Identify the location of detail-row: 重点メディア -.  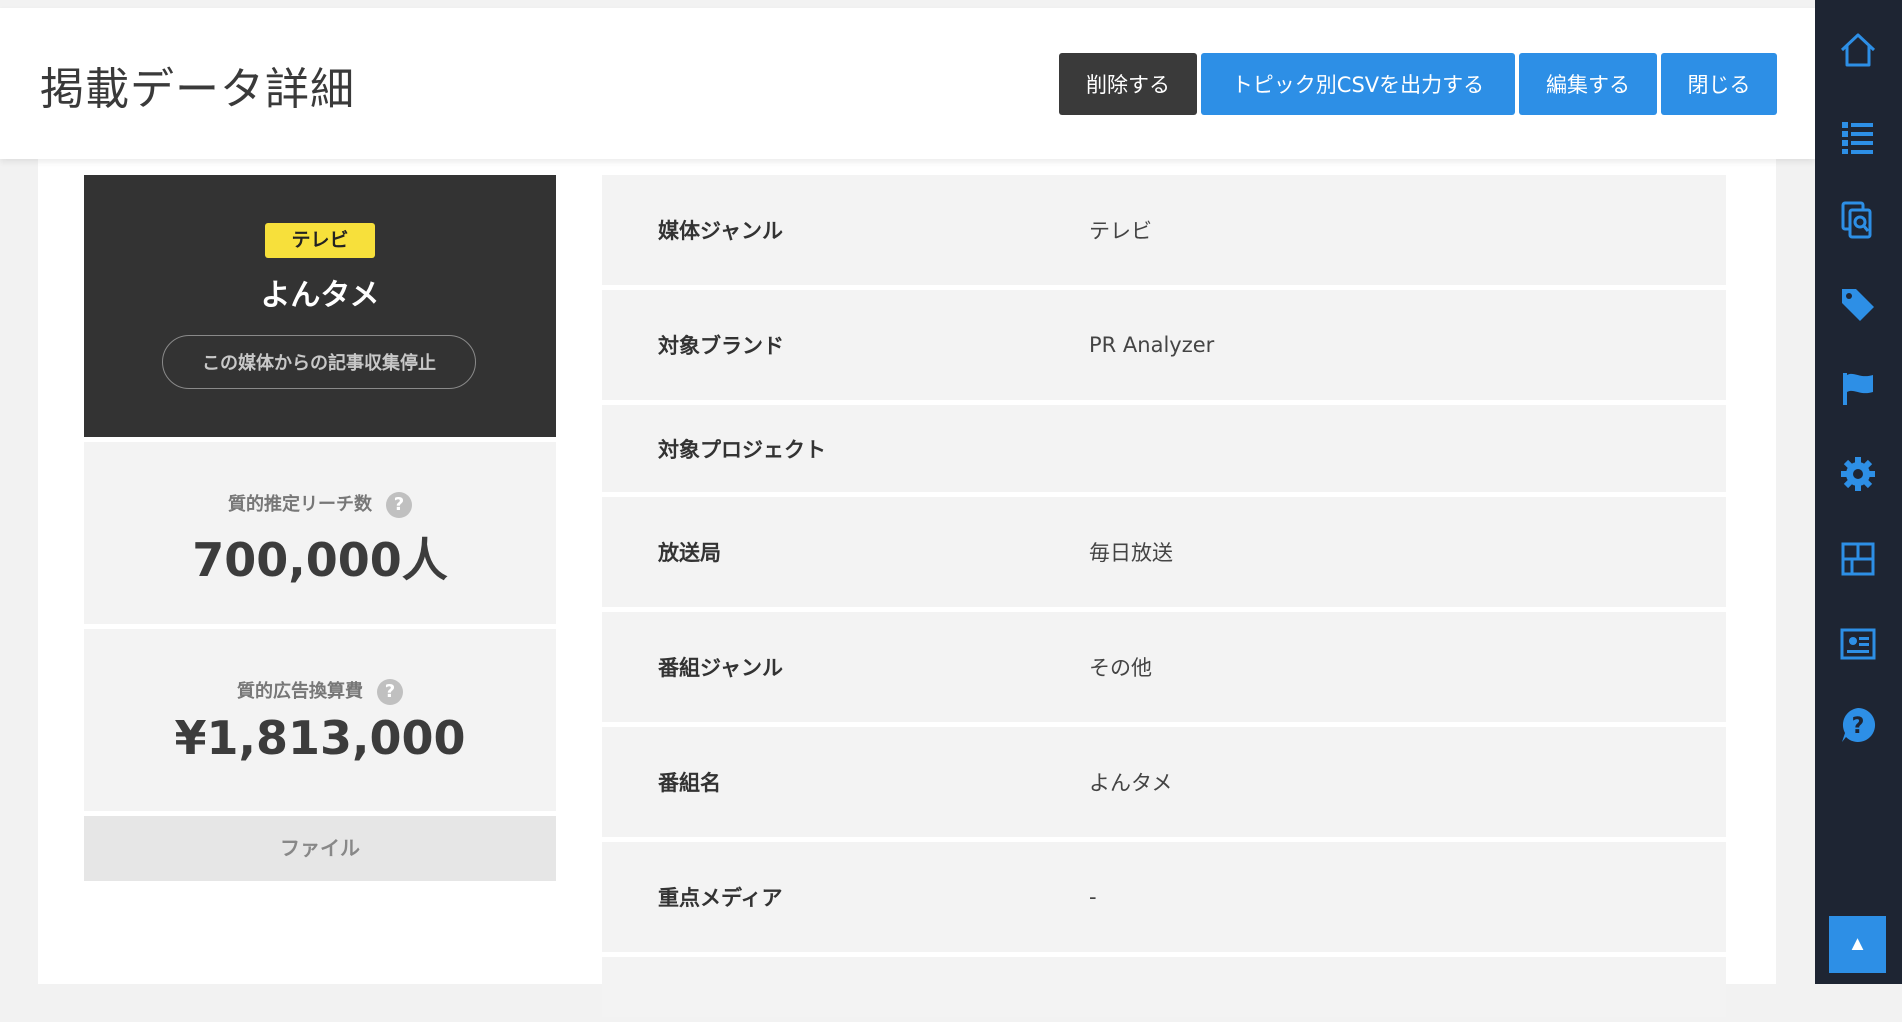
(1164, 897).